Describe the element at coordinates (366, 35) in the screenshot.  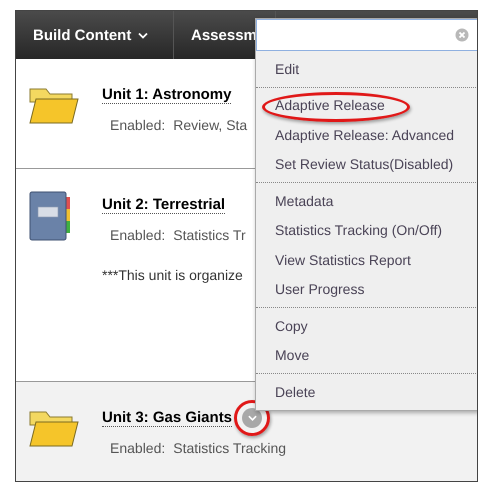
I see `menu-search-field` at that location.